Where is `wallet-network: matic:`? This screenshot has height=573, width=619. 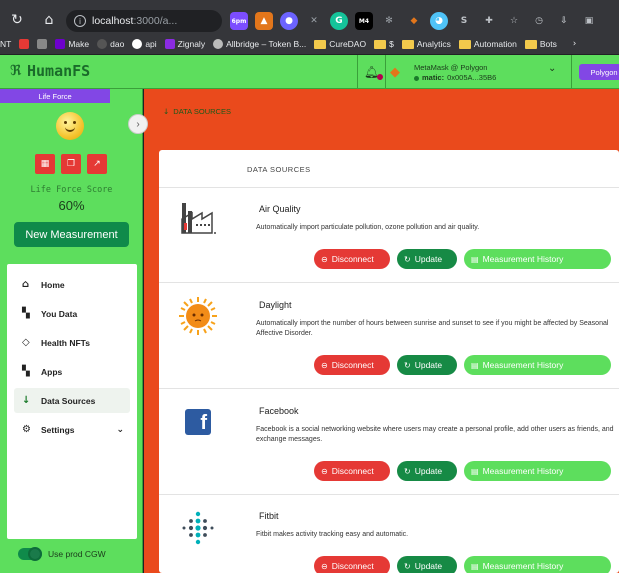 wallet-network: matic: is located at coordinates (433, 77).